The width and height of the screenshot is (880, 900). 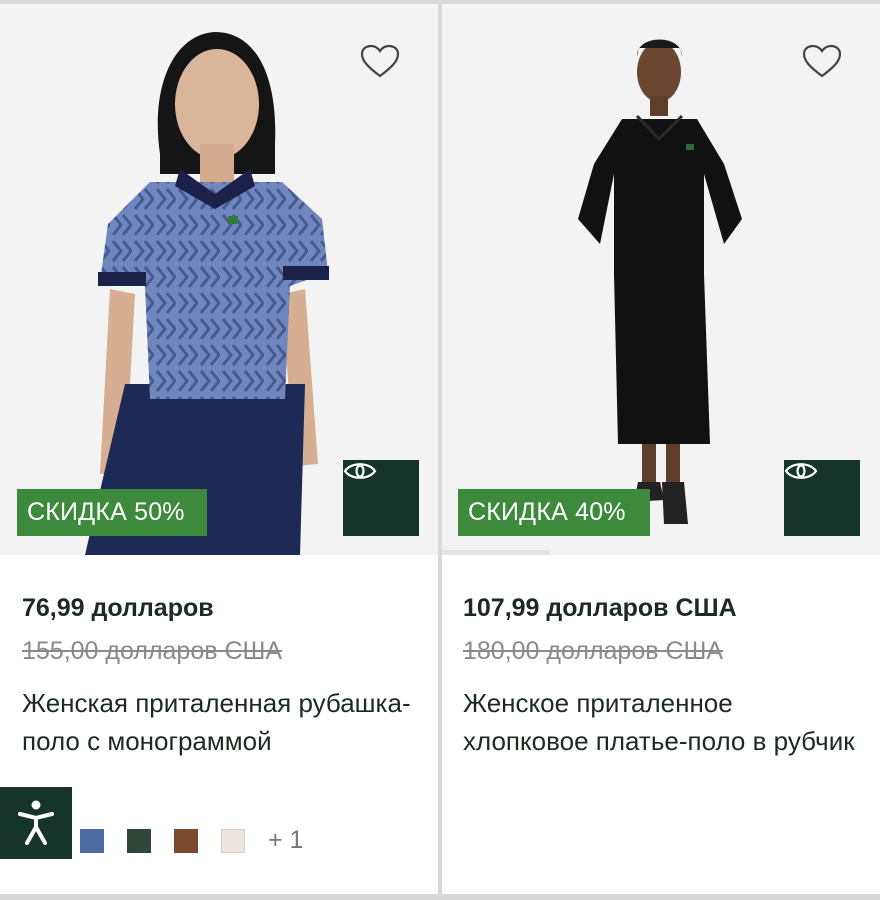 I want to click on color-swatches: + 1, so click(x=191, y=840).